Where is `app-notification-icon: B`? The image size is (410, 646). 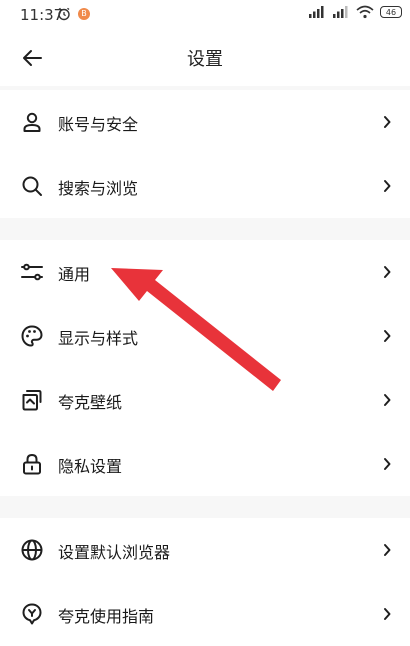 app-notification-icon: B is located at coordinates (84, 14).